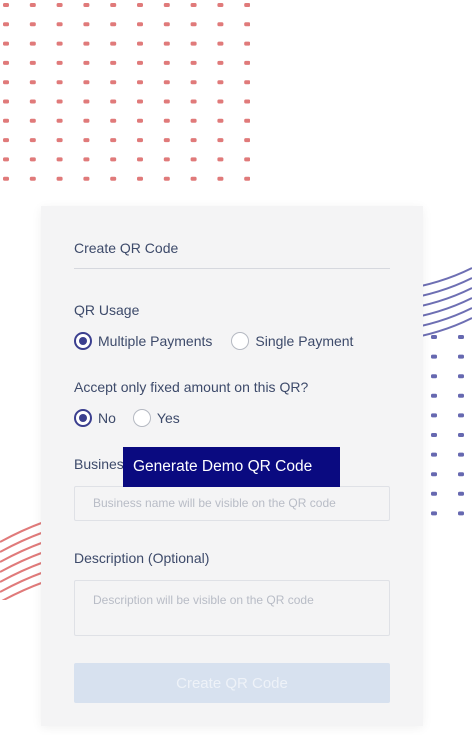  Describe the element at coordinates (231, 467) in the screenshot. I see `generate-demo-qr-code-button: Generate Demo QR Code` at that location.